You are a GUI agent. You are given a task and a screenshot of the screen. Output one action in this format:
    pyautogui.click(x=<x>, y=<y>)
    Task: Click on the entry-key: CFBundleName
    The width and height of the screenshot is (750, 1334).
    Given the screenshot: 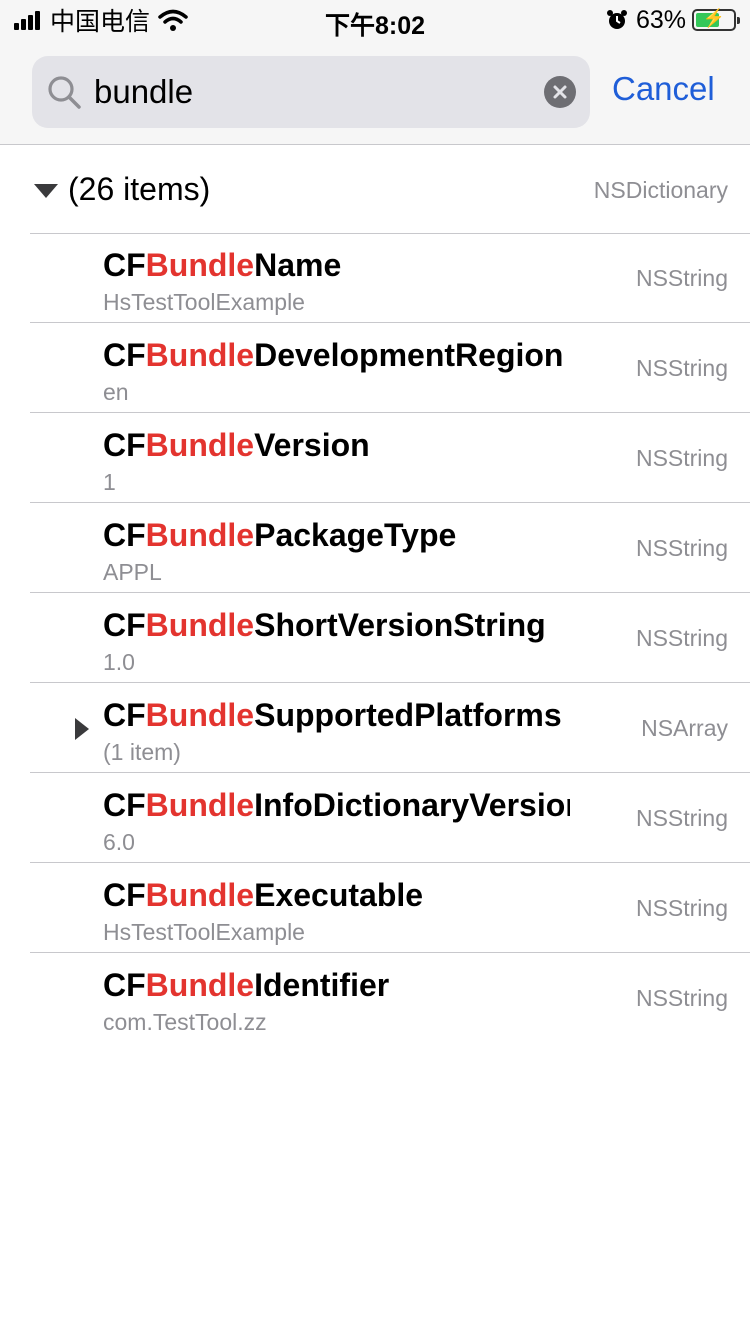 What is the action you would take?
    pyautogui.click(x=336, y=265)
    